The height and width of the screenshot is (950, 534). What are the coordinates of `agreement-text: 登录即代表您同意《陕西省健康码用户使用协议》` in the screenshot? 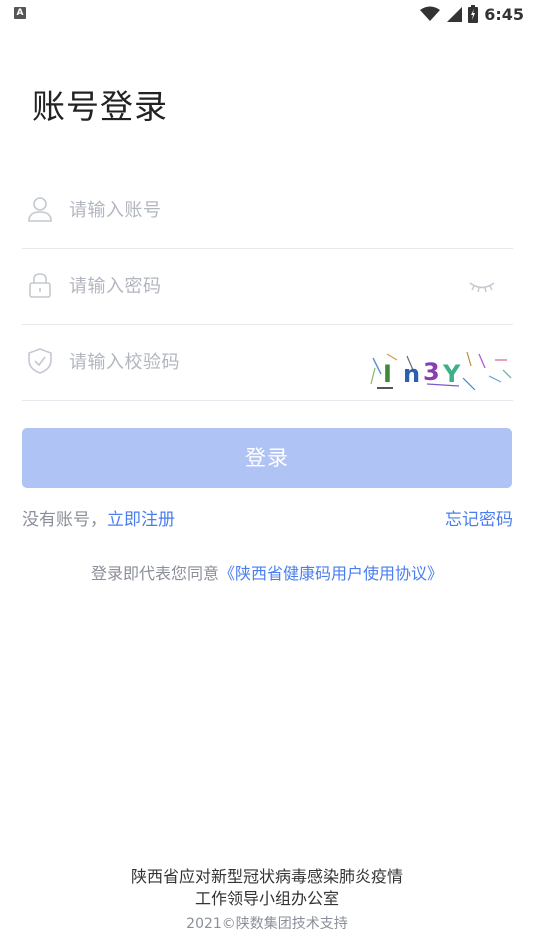 It's located at (267, 572).